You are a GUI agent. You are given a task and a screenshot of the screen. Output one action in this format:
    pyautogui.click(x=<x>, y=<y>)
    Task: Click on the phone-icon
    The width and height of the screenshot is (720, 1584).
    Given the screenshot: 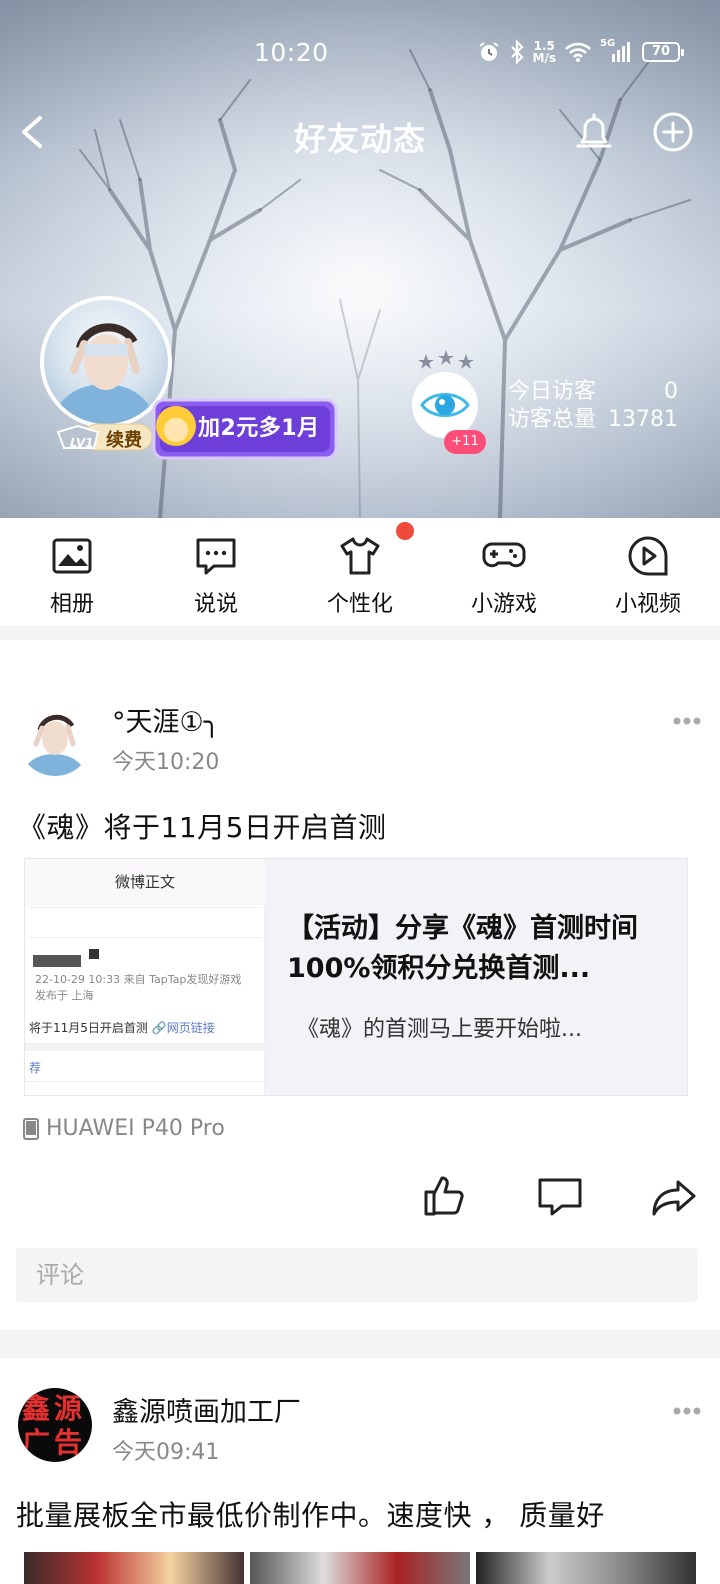 What is the action you would take?
    pyautogui.click(x=31, y=1128)
    